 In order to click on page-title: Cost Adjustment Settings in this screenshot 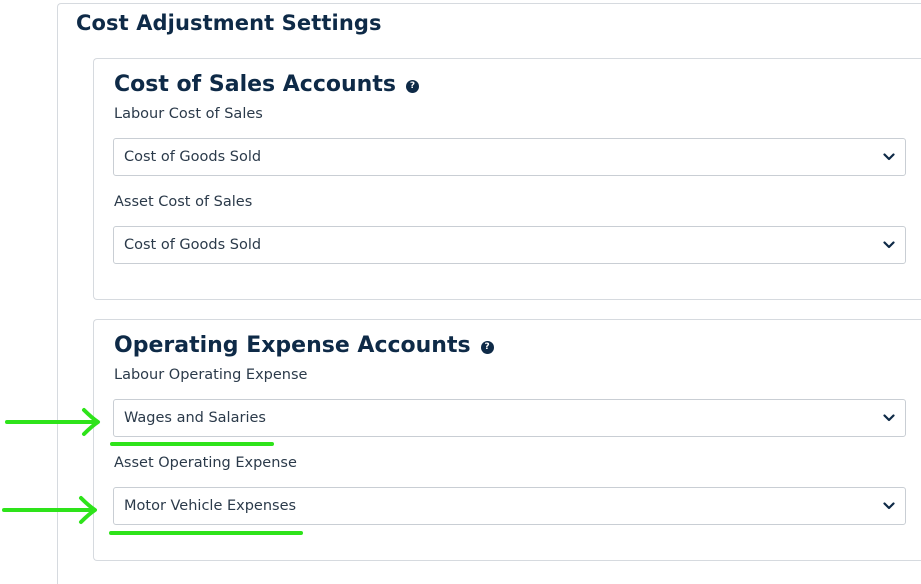, I will do `click(229, 23)`.